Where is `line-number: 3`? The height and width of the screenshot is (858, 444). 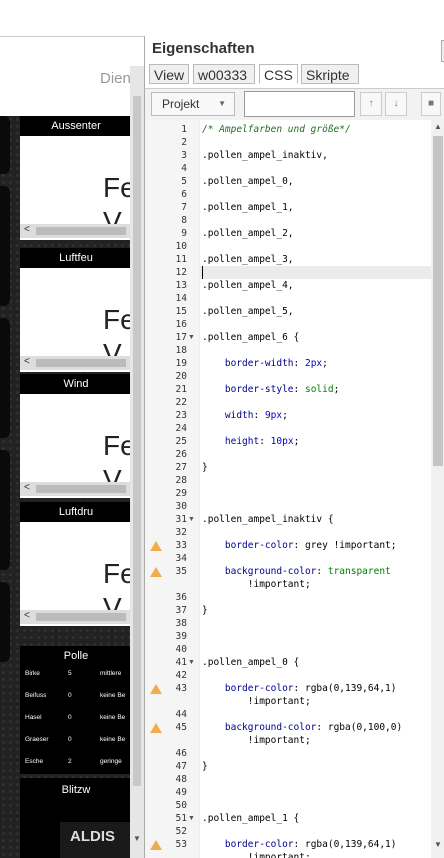
line-number: 3 is located at coordinates (184, 155).